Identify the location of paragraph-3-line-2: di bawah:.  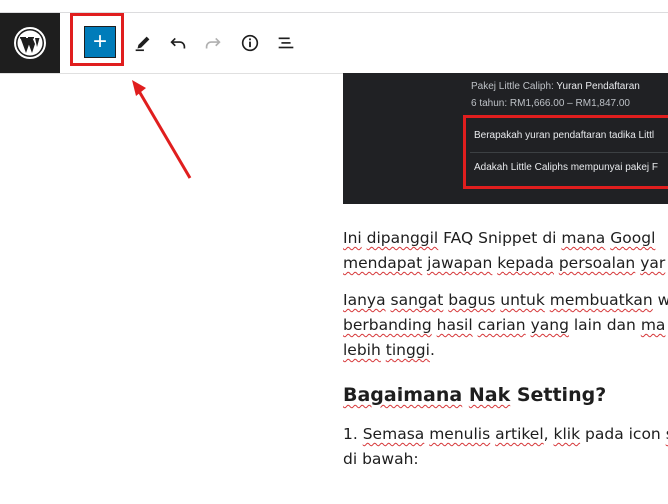
(505, 459).